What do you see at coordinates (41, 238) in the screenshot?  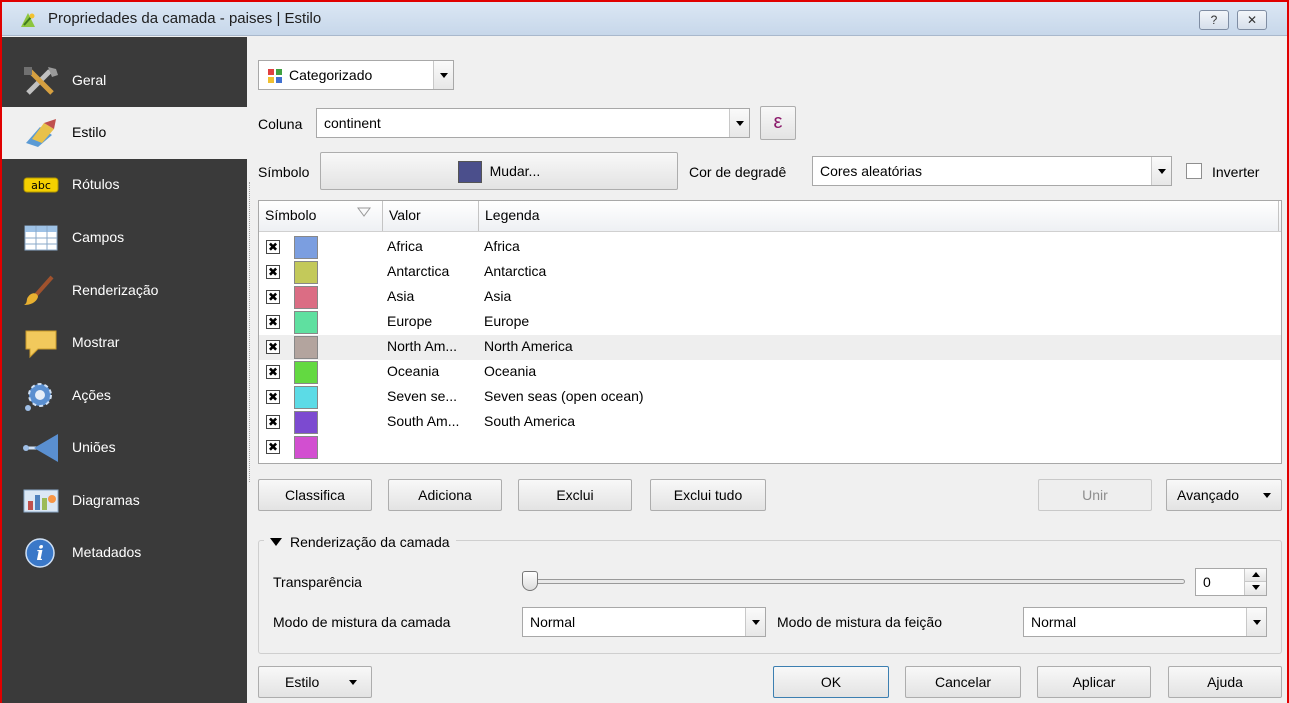 I see `table-icon` at bounding box center [41, 238].